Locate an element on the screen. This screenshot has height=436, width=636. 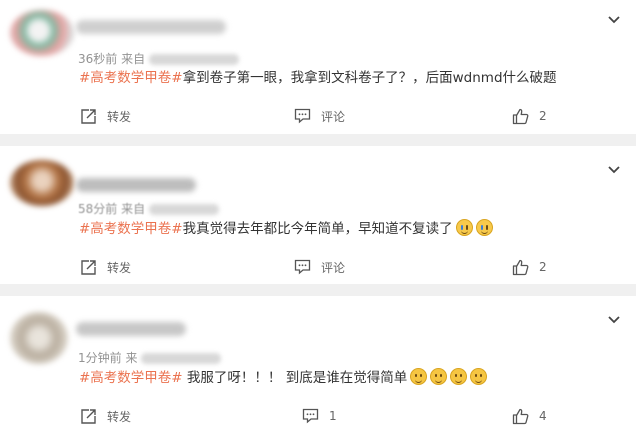
comment-meta: 36秒前 来自 is located at coordinates (159, 58).